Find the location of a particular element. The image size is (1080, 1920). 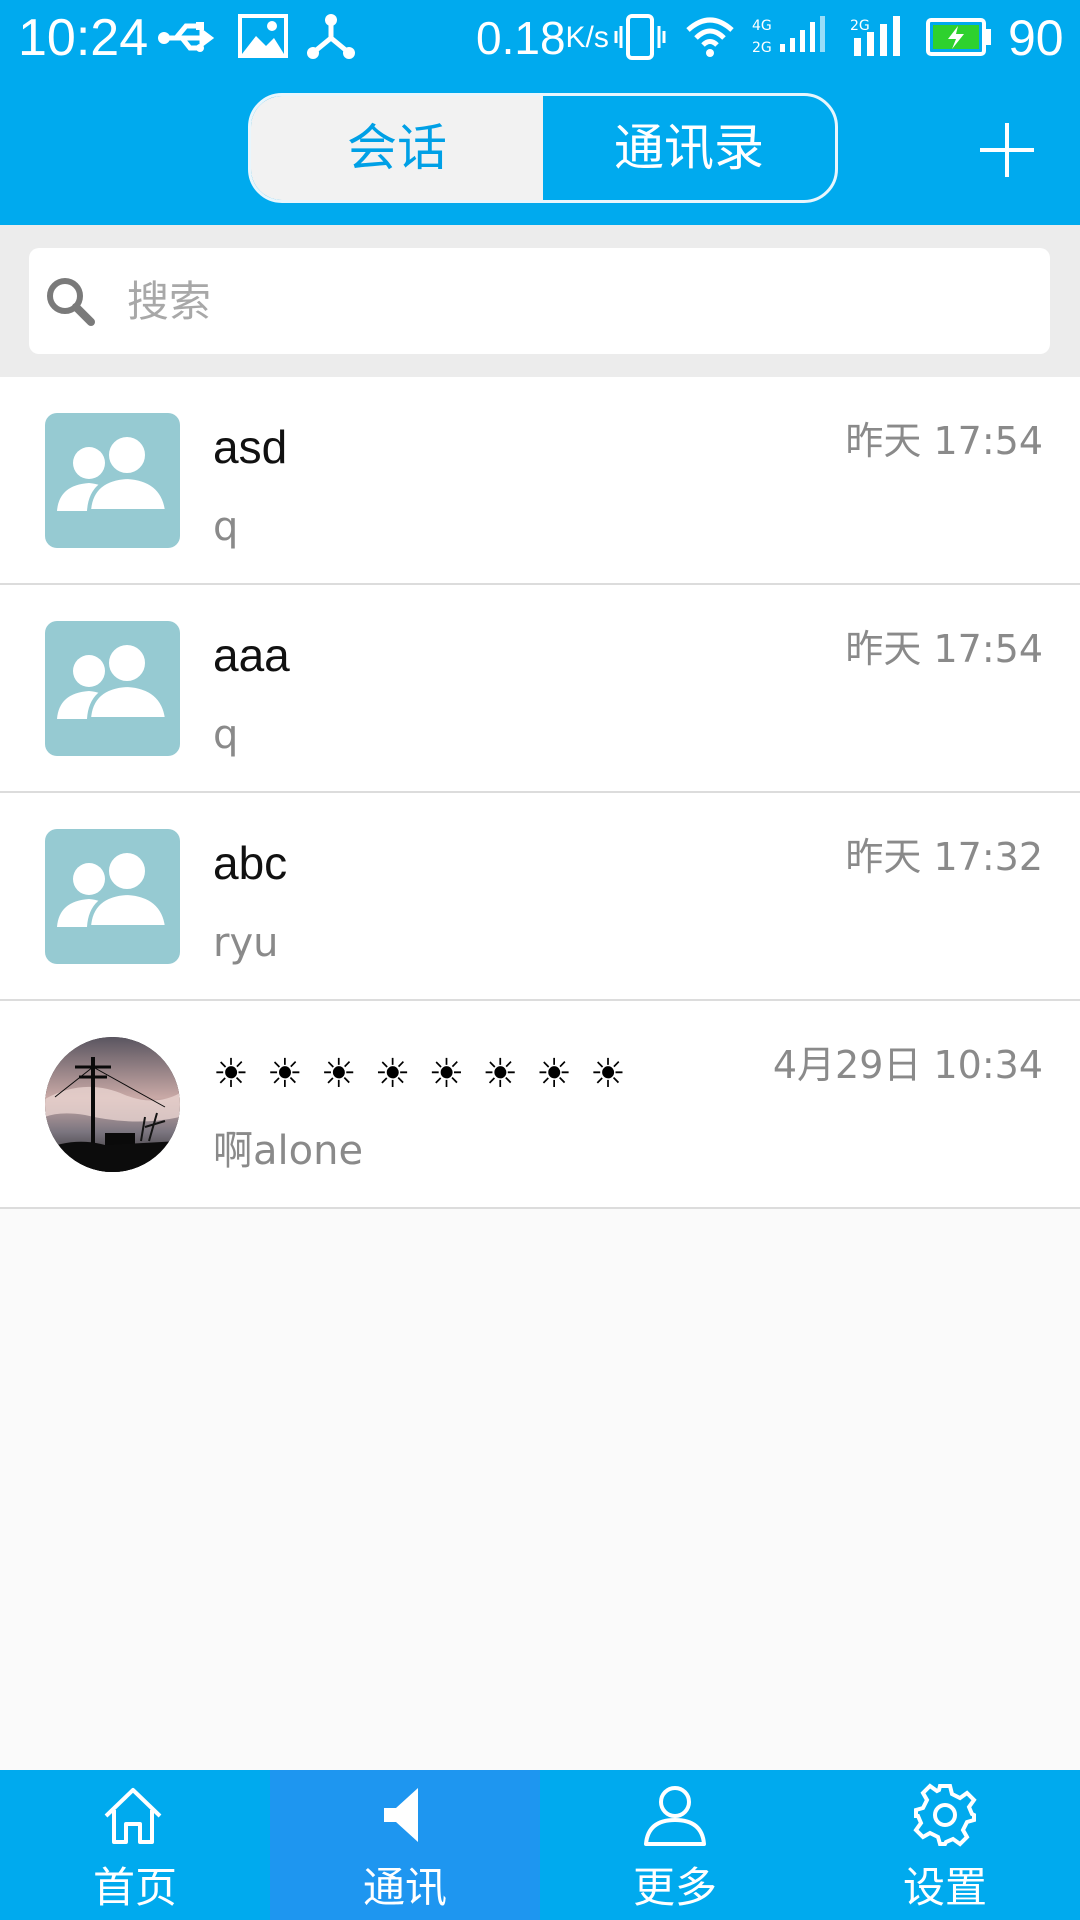

nav-settings: 设置 is located at coordinates (945, 1845).